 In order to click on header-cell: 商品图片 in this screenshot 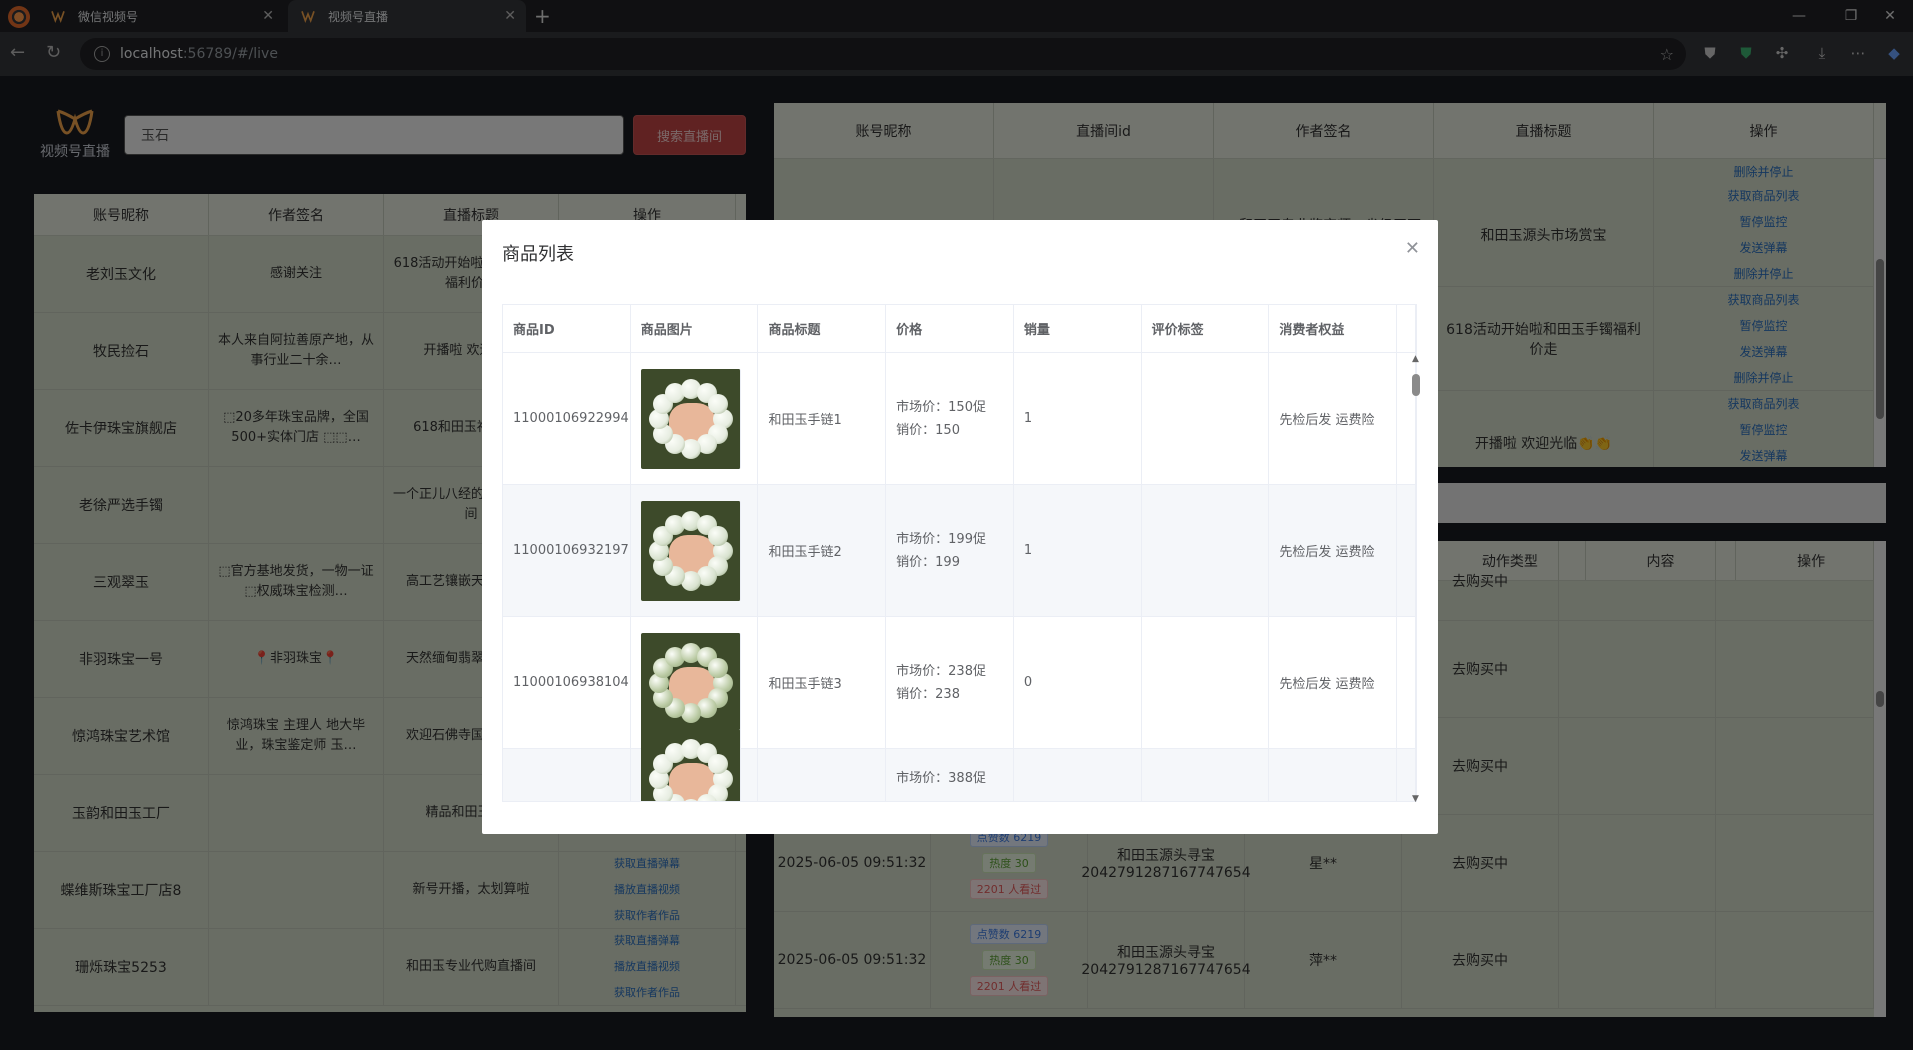, I will do `click(695, 328)`.